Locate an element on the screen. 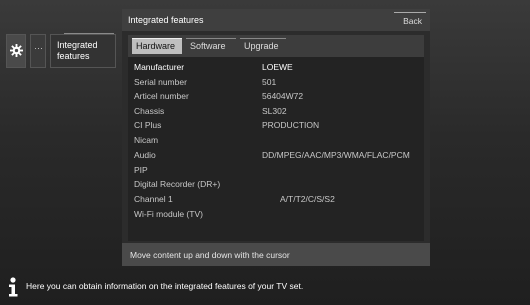  panel-header: Integrated features Back is located at coordinates (276, 20).